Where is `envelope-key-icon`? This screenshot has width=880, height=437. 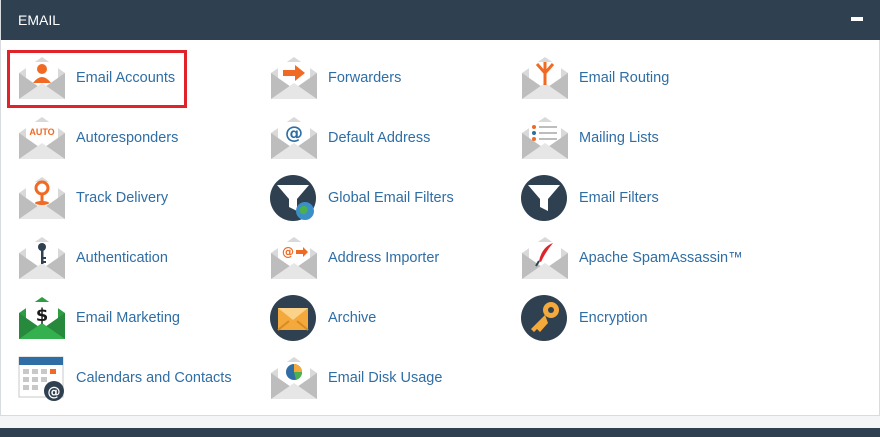 envelope-key-icon is located at coordinates (42, 258).